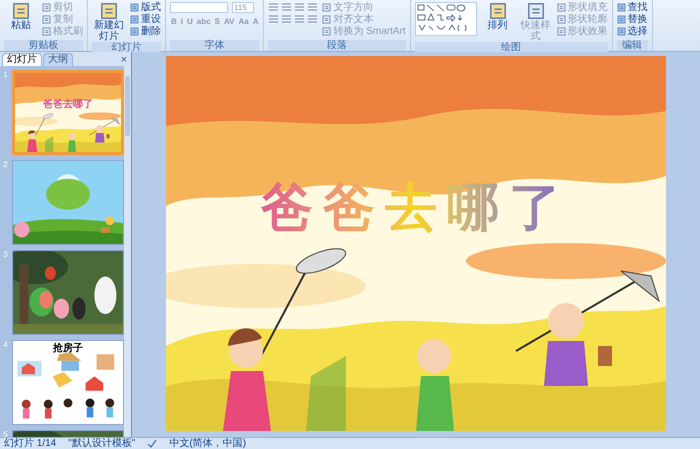 The image size is (700, 449). Describe the element at coordinates (182, 21) in the screenshot. I see `format-button: I` at that location.